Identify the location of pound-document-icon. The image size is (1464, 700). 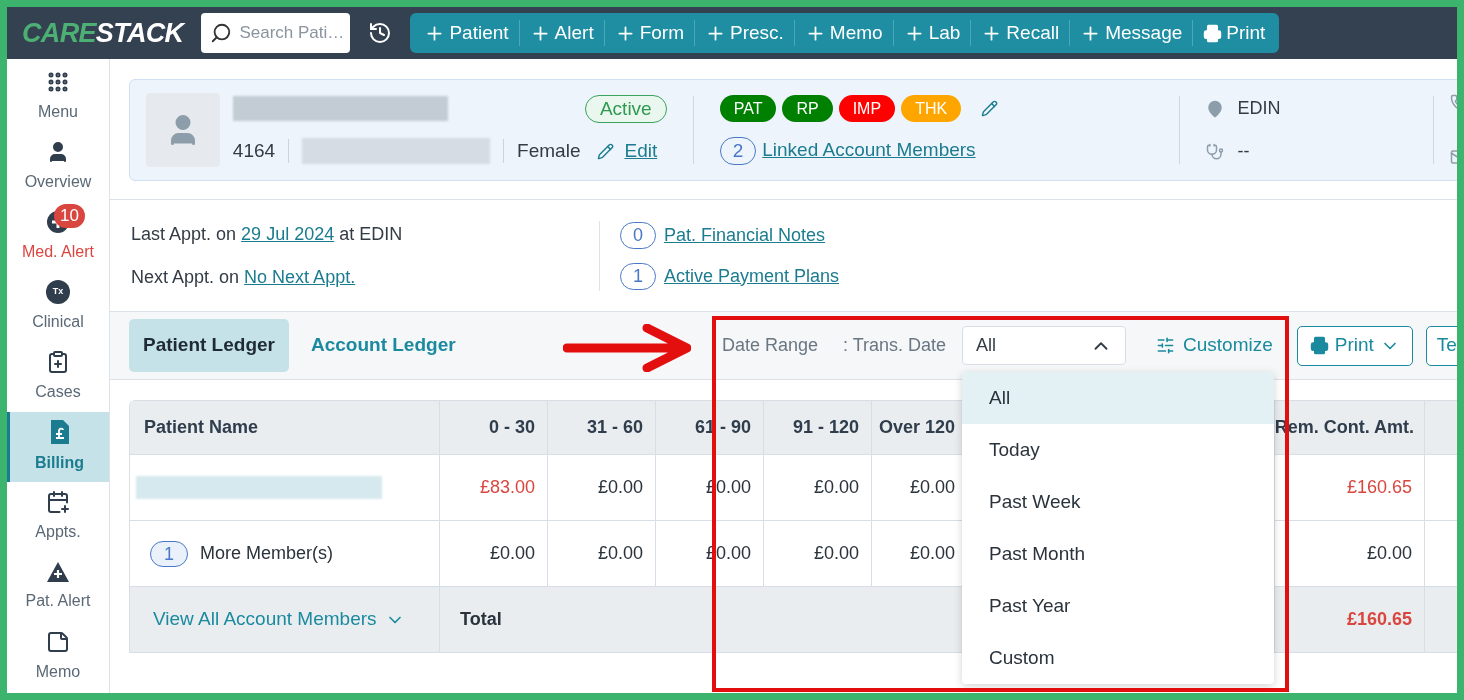
(59, 432).